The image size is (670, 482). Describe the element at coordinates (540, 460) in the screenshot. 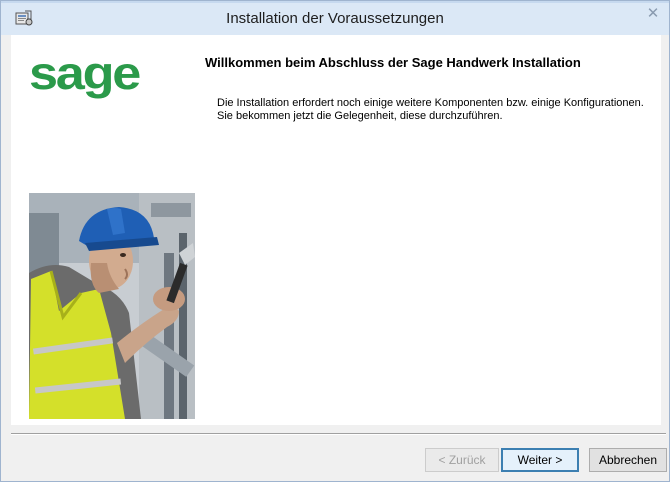

I see `next-button: Weiter >` at that location.